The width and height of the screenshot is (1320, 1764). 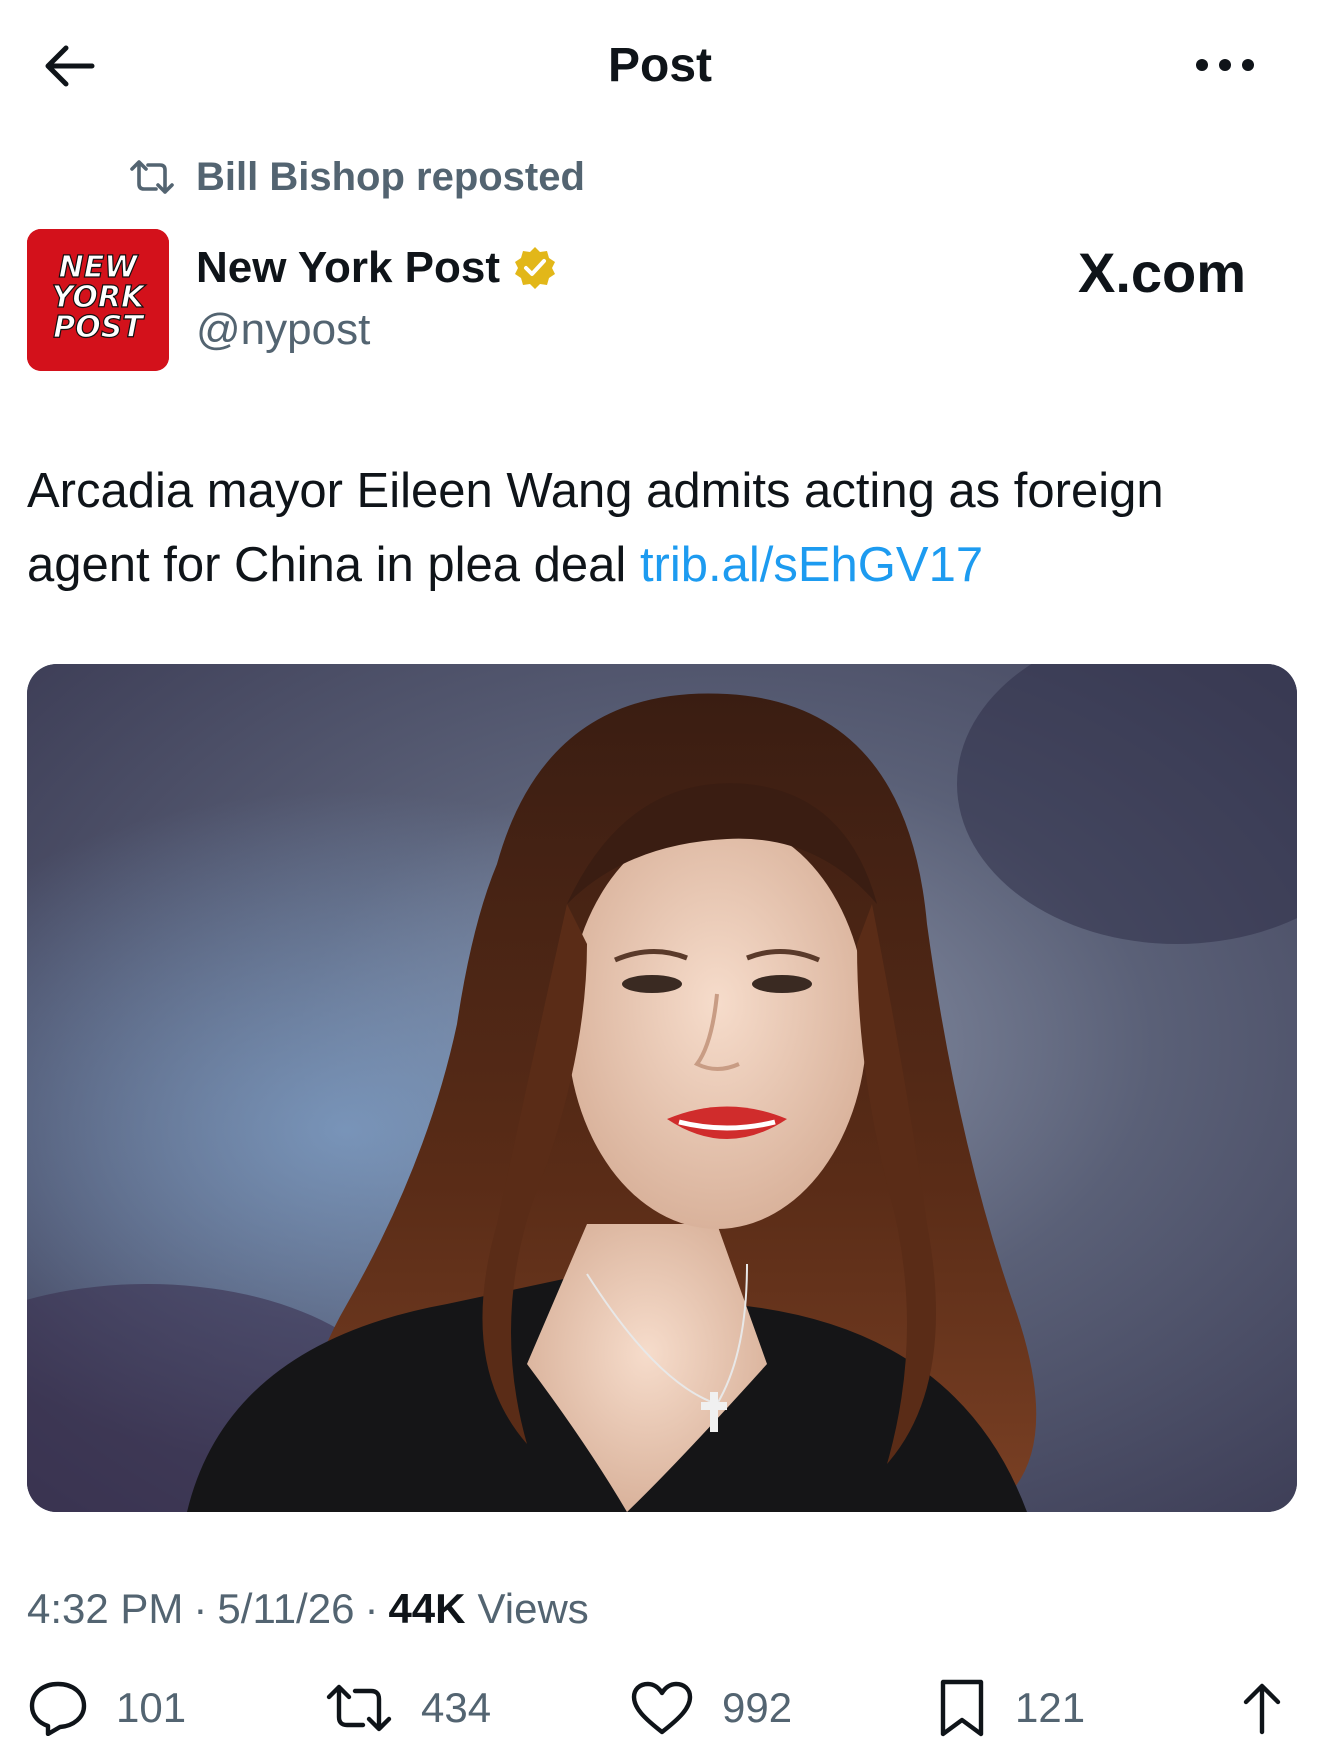 I want to click on post-meta: 4:32 PM · 5/11/26 · 44K Views, so click(x=308, y=1609).